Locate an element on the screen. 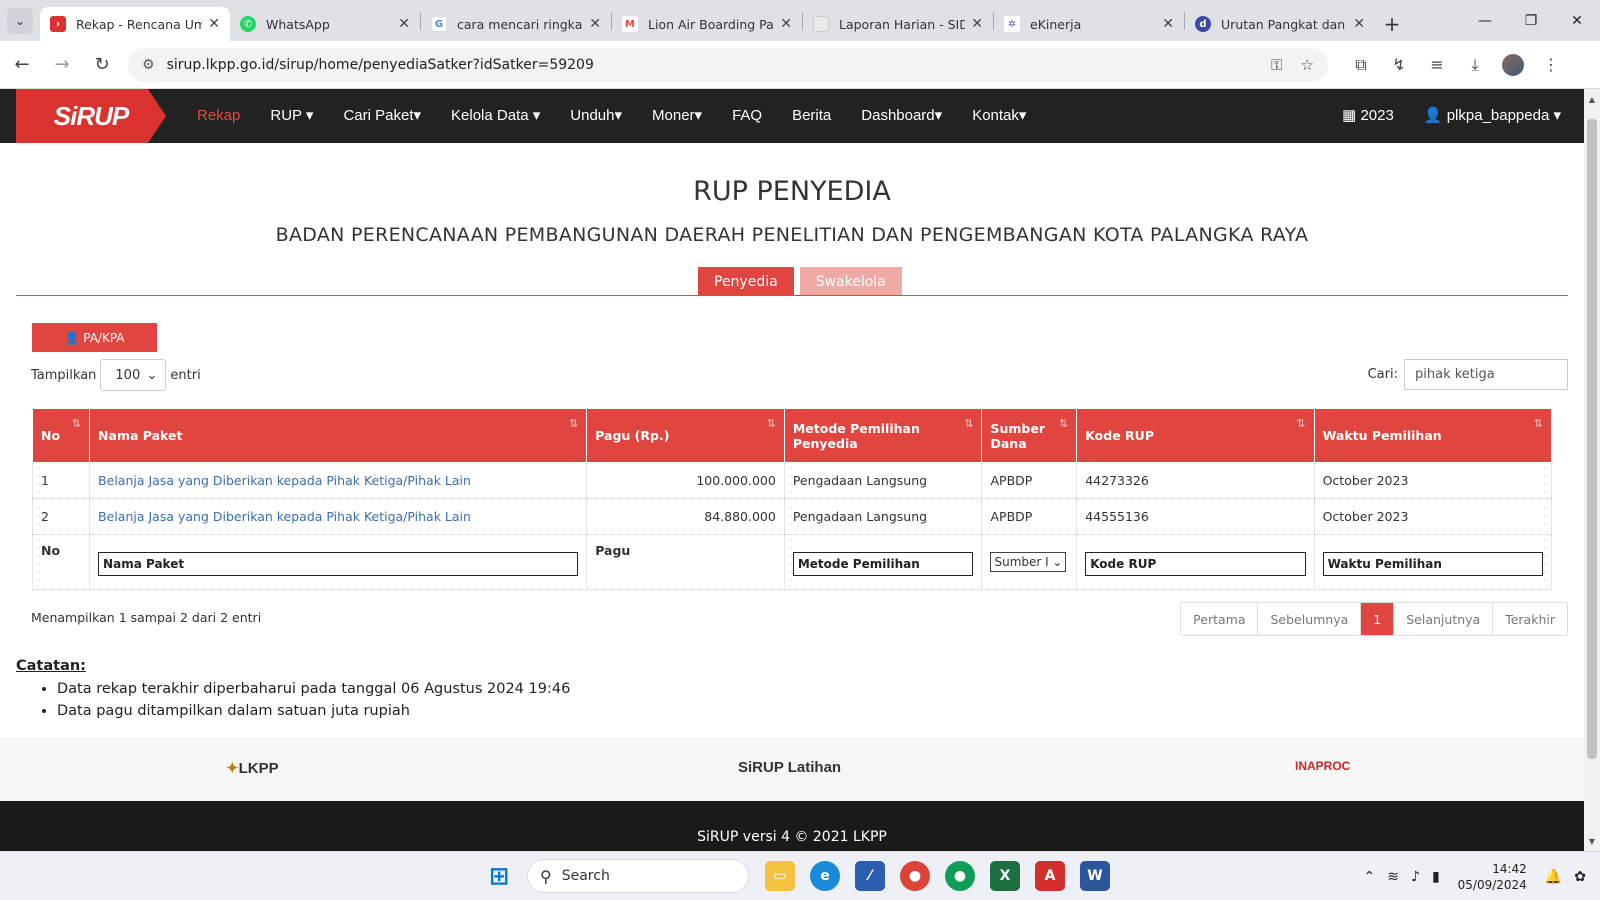 The width and height of the screenshot is (1600, 900). excel-icon: X is located at coordinates (1005, 876).